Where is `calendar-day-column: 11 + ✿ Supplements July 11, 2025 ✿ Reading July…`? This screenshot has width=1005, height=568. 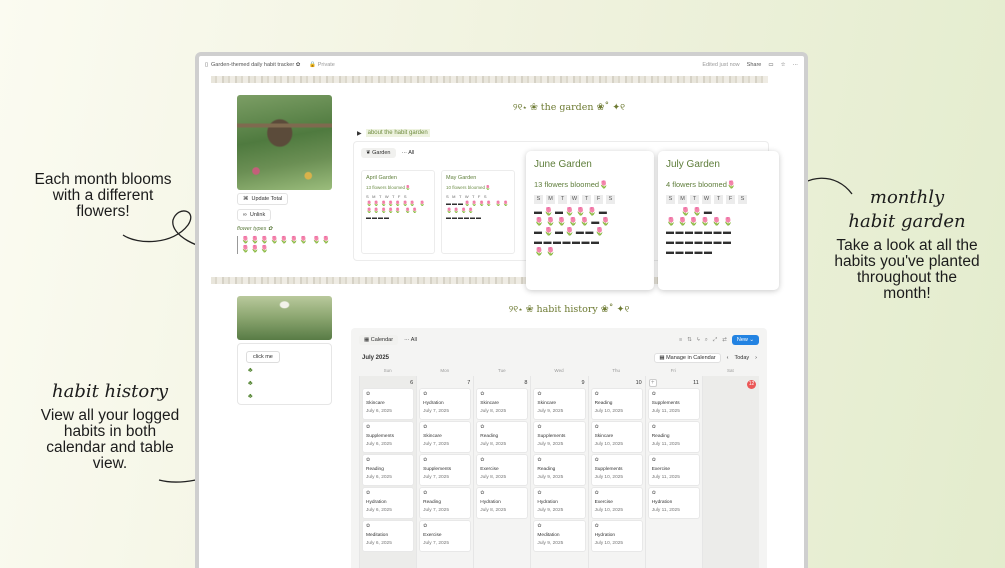 calendar-day-column: 11 + ✿ Supplements July 11, 2025 ✿ Reading July… is located at coordinates (673, 472).